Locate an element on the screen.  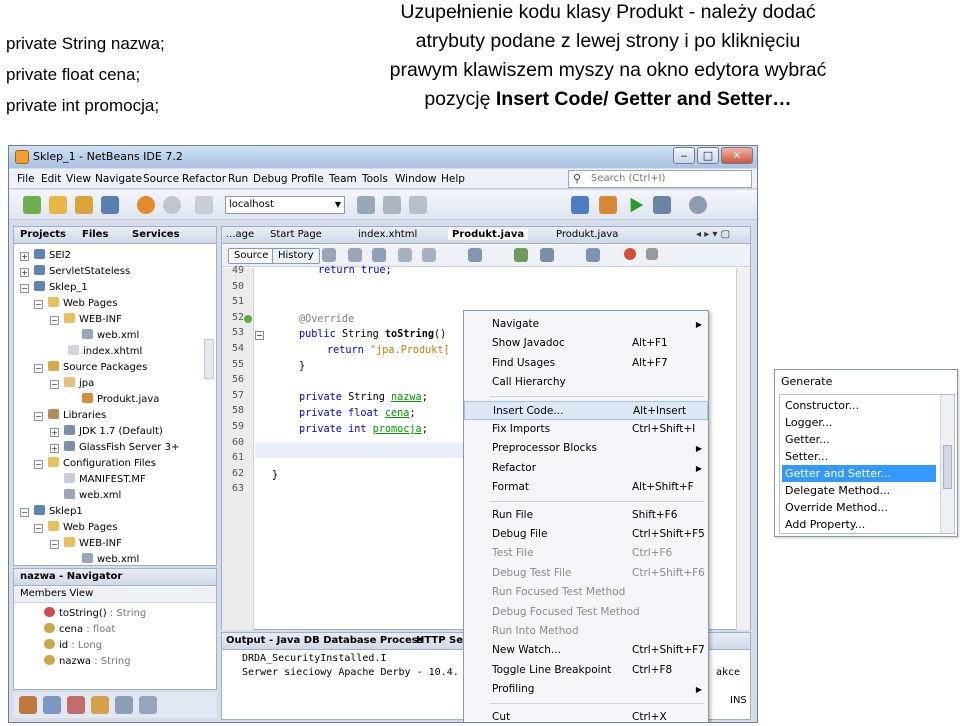
tree-item: Source Packages is located at coordinates (97, 368).